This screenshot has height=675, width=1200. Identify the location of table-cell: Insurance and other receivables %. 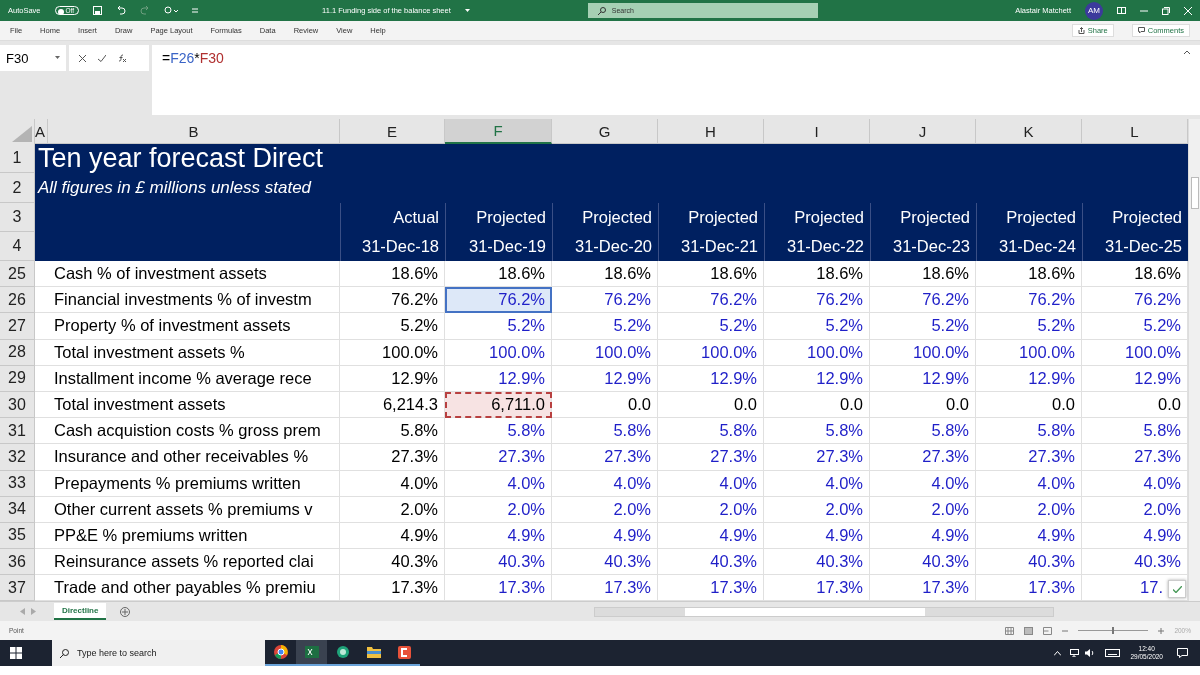
(194, 457).